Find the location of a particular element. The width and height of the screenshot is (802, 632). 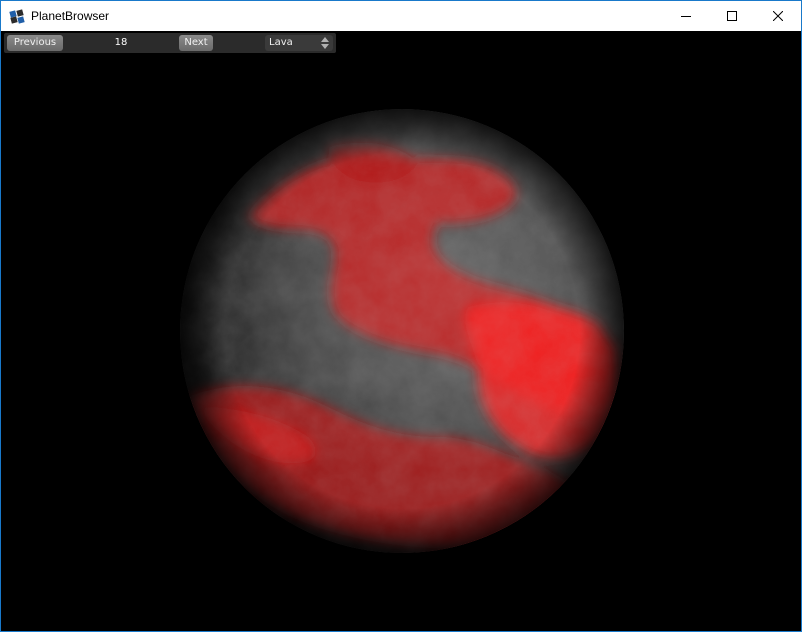

maximize-button is located at coordinates (732, 16).